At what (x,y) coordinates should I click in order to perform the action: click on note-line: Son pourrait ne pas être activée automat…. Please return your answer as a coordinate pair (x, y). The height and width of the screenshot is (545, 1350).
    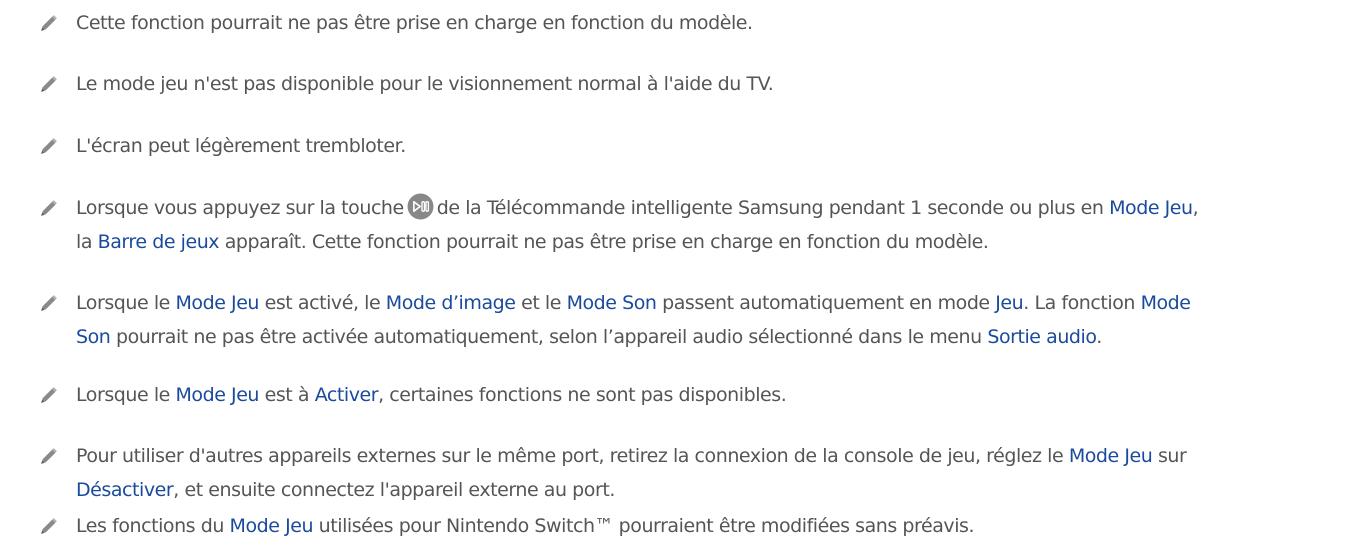
    Looking at the image, I should click on (706, 337).